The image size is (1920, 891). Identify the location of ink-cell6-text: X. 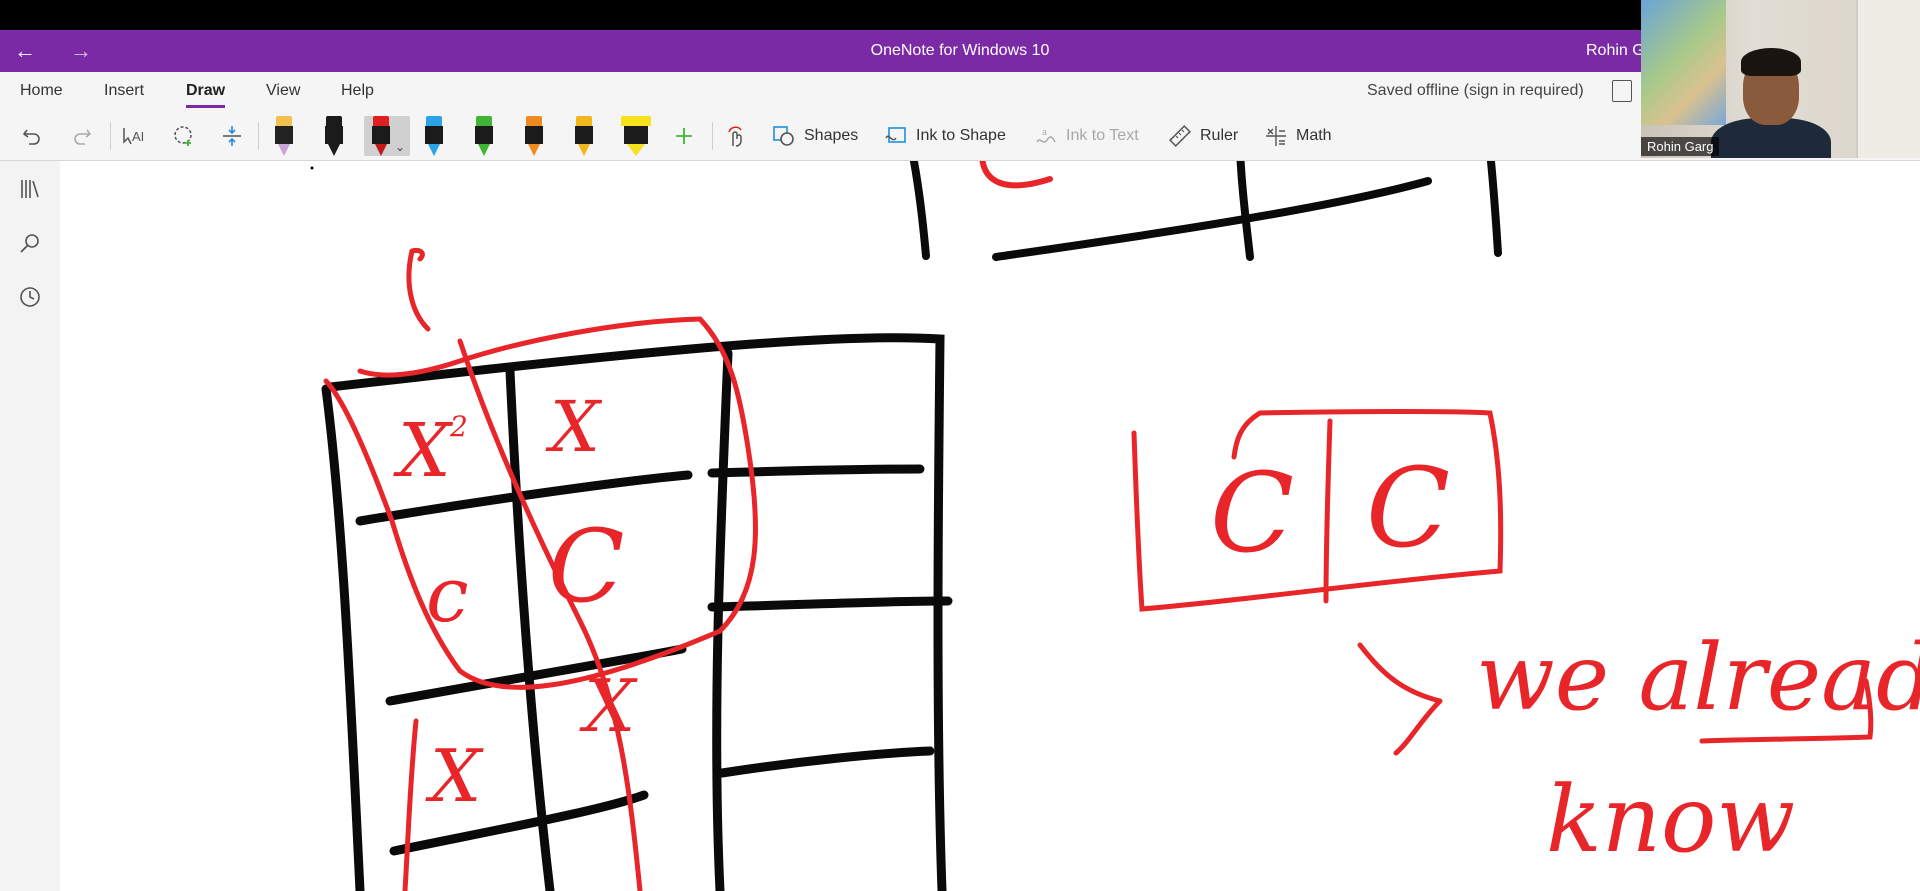
(454, 776).